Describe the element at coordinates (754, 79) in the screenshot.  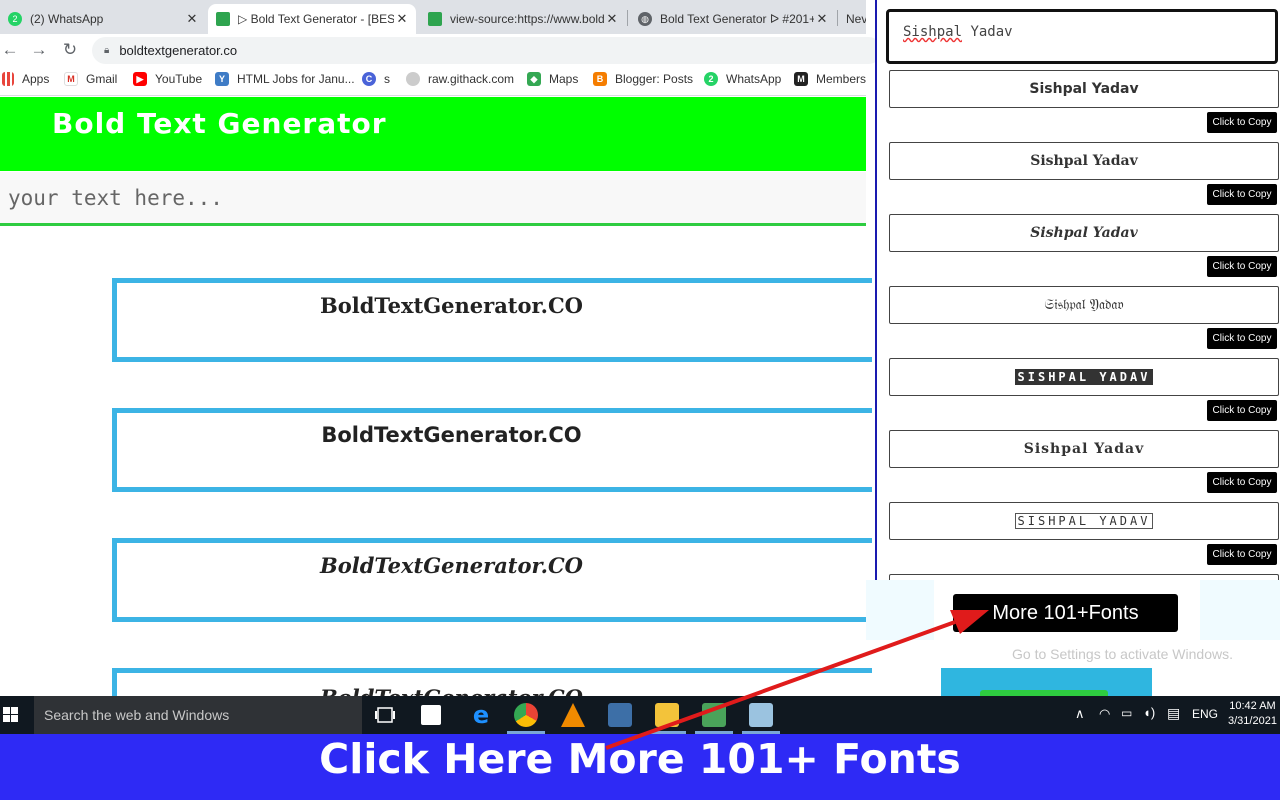
I see `bookmark-label: WhatsApp` at that location.